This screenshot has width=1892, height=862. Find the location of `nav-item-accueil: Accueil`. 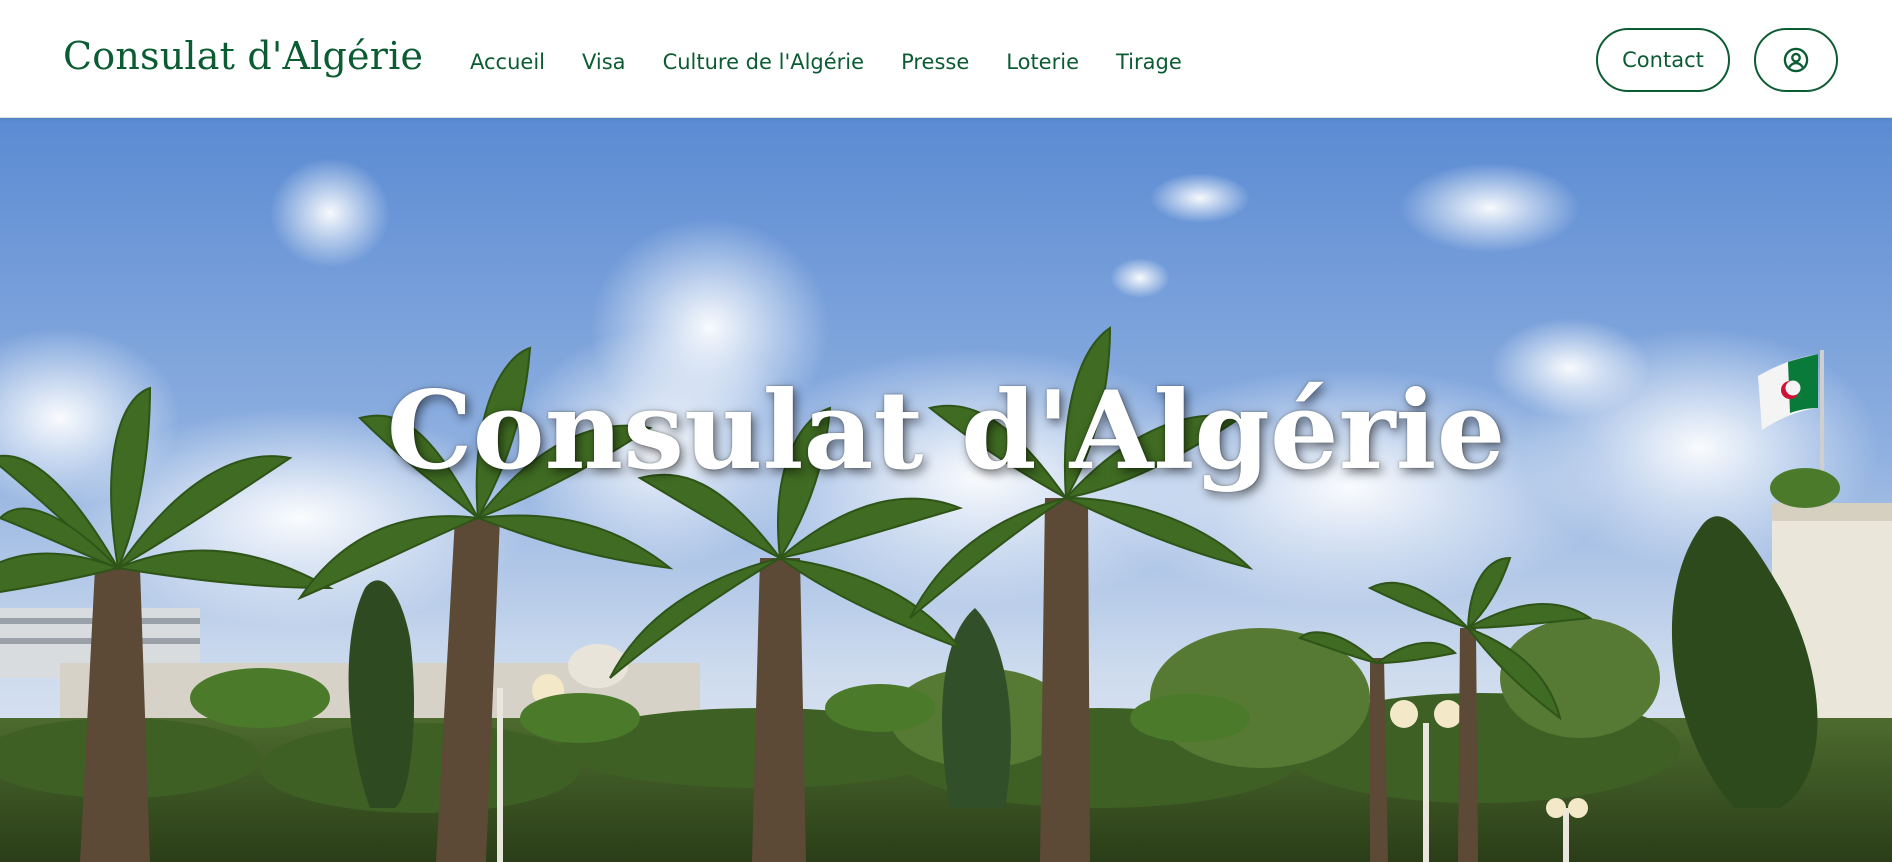

nav-item-accueil: Accueil is located at coordinates (507, 62).